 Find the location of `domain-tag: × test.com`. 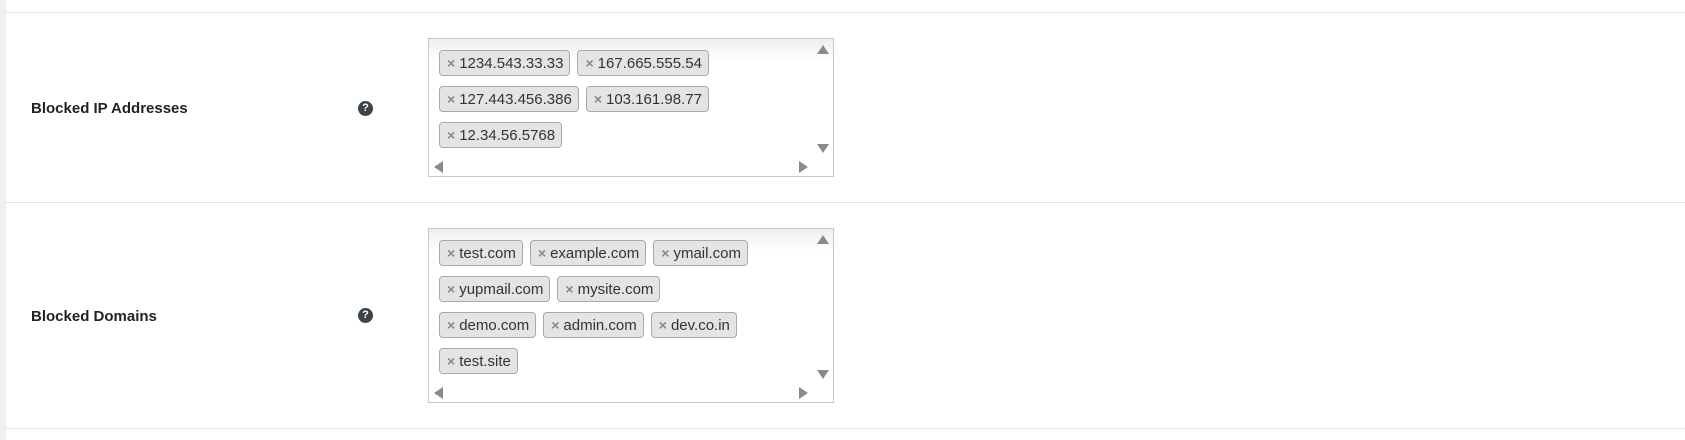

domain-tag: × test.com is located at coordinates (481, 253).